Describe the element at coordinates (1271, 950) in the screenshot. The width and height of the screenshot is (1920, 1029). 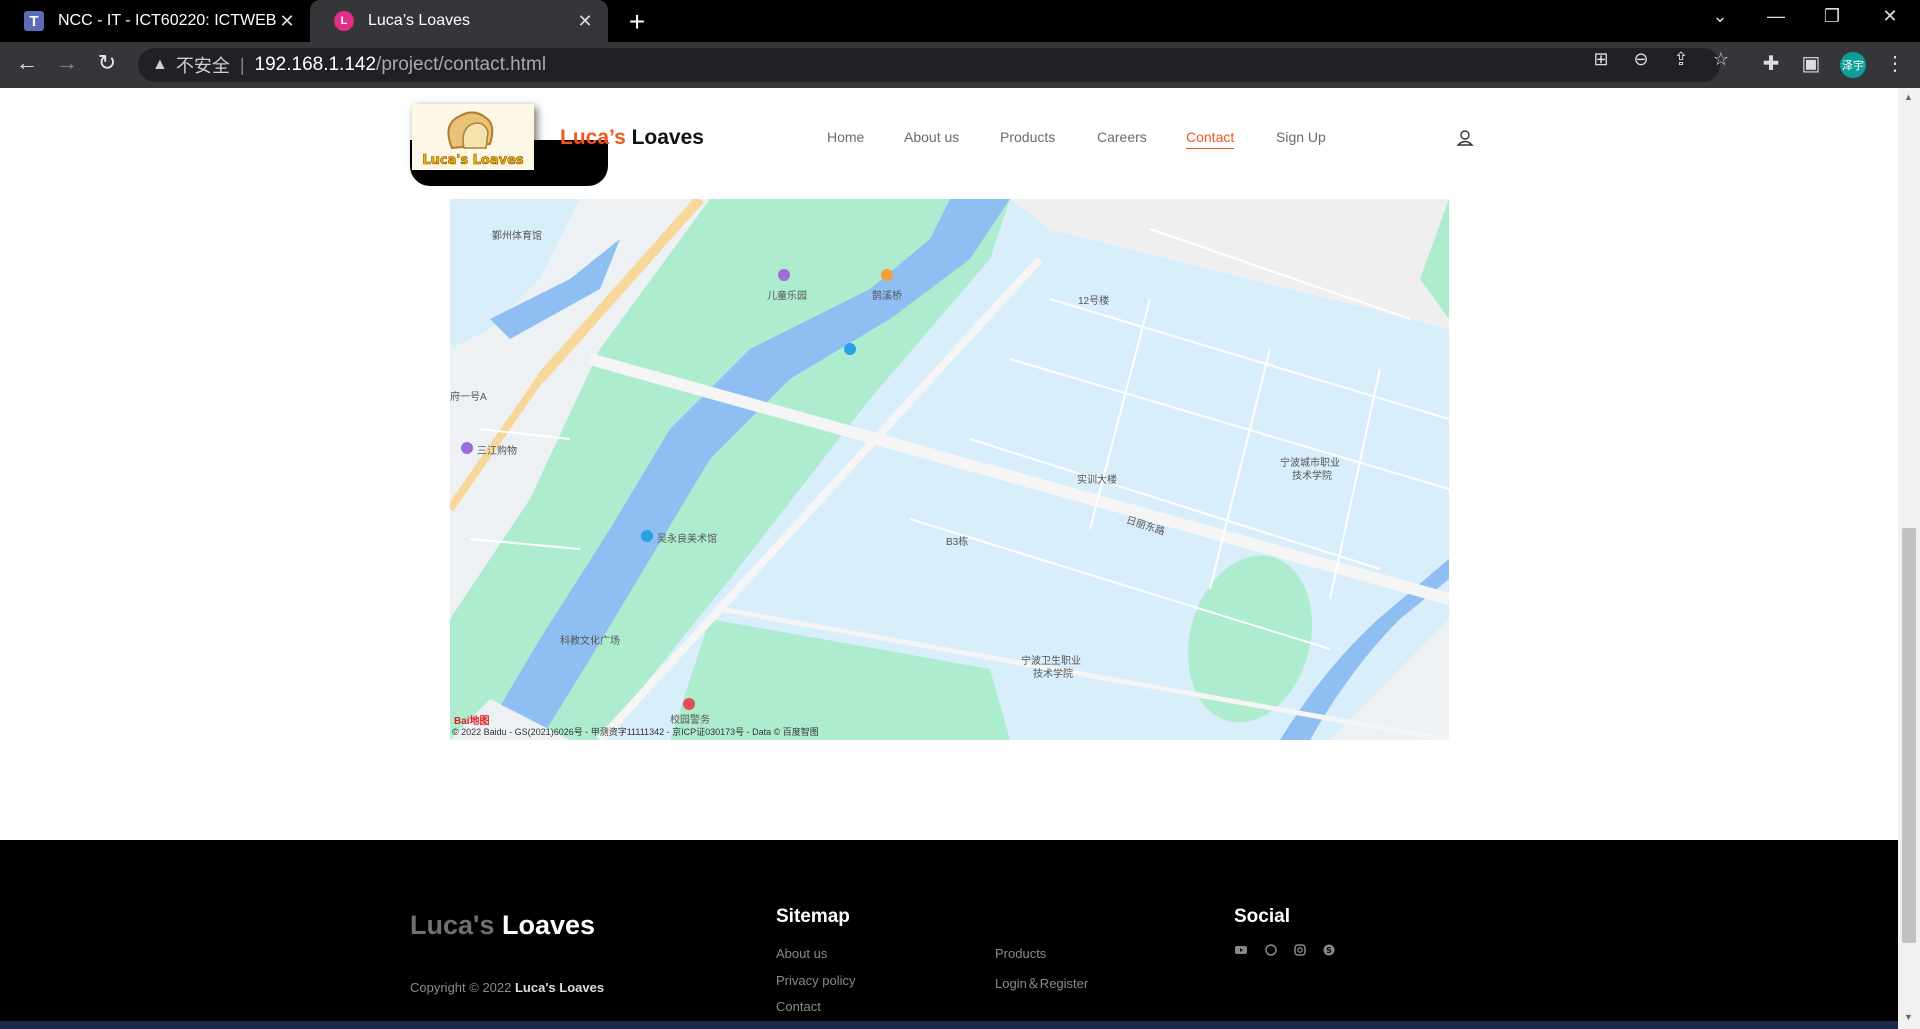
I see `whatsapp-icon` at that location.